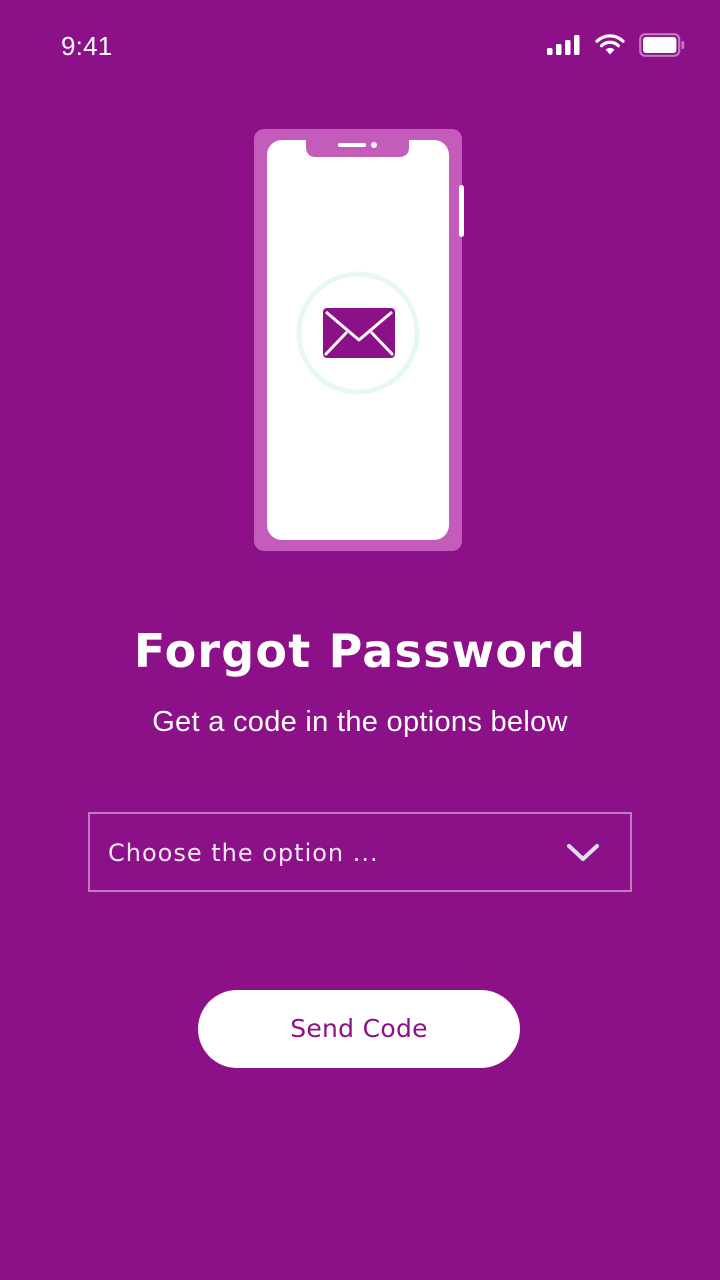 The image size is (720, 1280). Describe the element at coordinates (360, 651) in the screenshot. I see `page-title: Forgot Password` at that location.